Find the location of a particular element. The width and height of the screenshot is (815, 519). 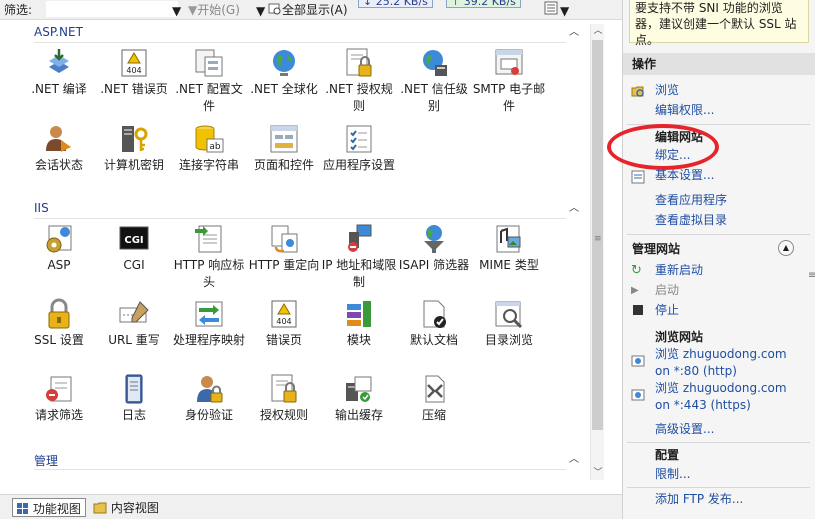

browse-http-link-line1: 浏览 zhuguodong.com is located at coordinates (721, 354).